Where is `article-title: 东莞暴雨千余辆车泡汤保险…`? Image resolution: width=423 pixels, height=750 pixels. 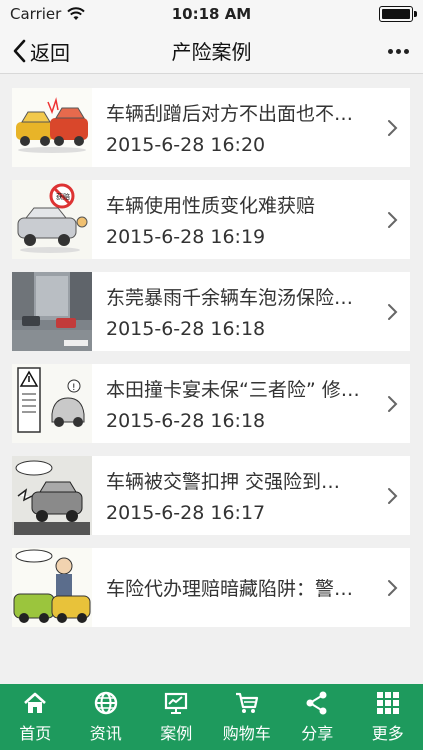 article-title: 东莞暴雨千余辆车泡汤保险… is located at coordinates (230, 298).